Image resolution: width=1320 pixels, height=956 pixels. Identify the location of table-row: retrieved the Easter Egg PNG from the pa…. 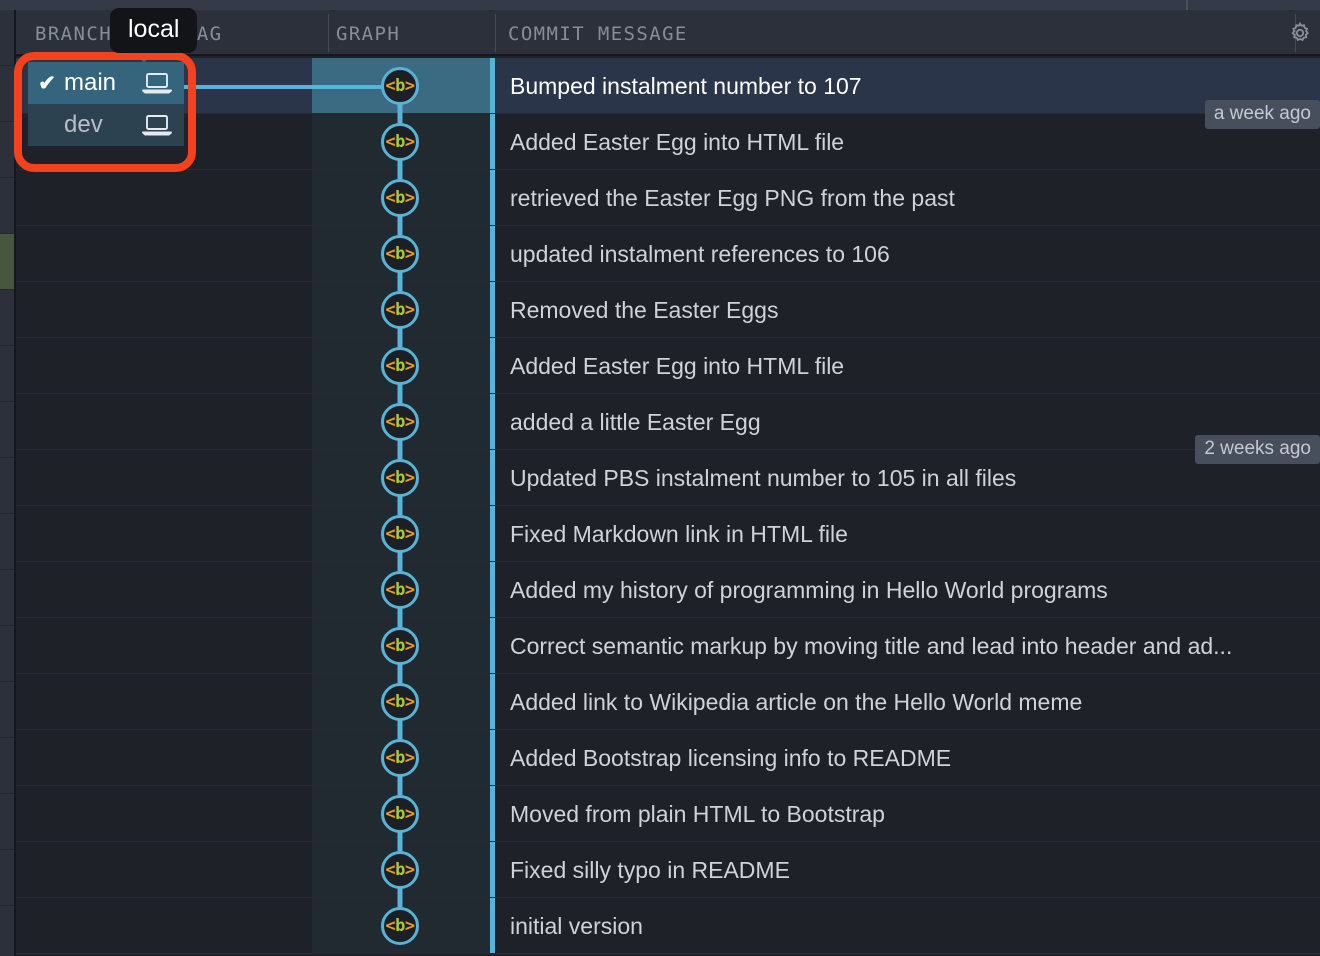
(668, 198).